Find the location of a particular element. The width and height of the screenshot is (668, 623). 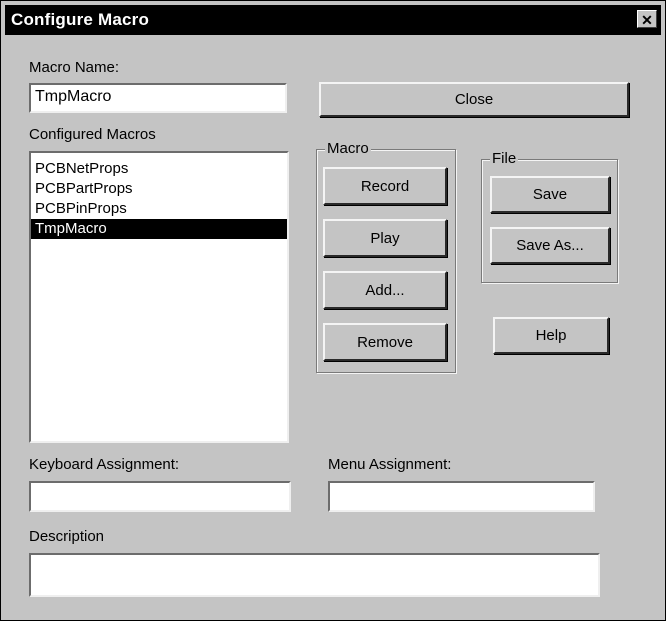

list-item: PCBPinProps is located at coordinates (159, 209).